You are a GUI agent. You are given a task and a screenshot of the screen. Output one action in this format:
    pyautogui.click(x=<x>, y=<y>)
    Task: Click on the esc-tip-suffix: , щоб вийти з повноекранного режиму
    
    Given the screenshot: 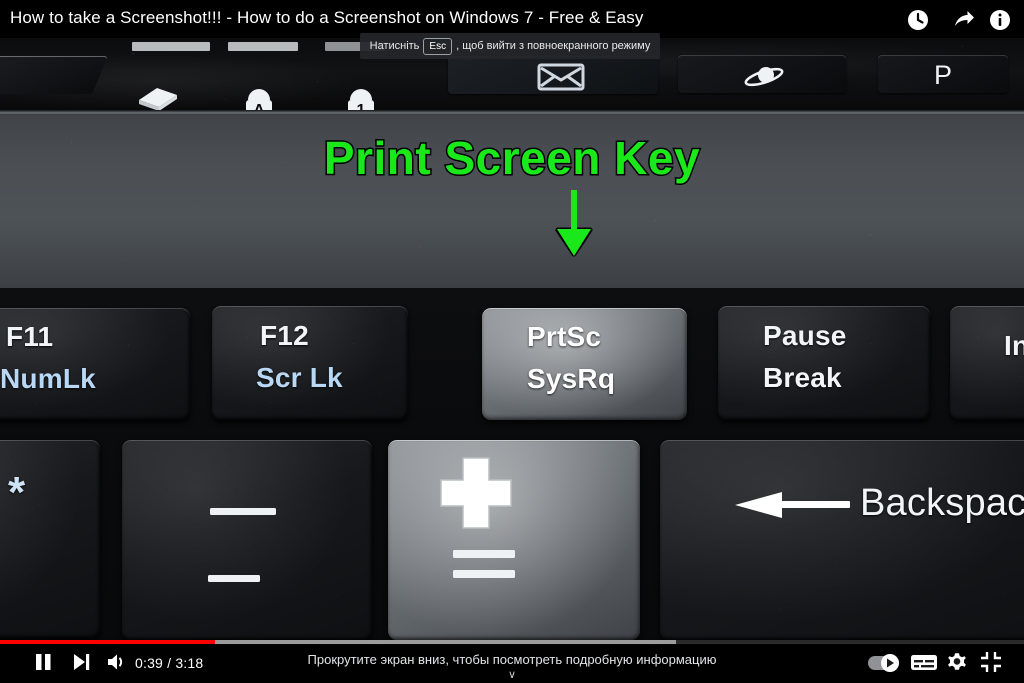 What is the action you would take?
    pyautogui.click(x=553, y=46)
    